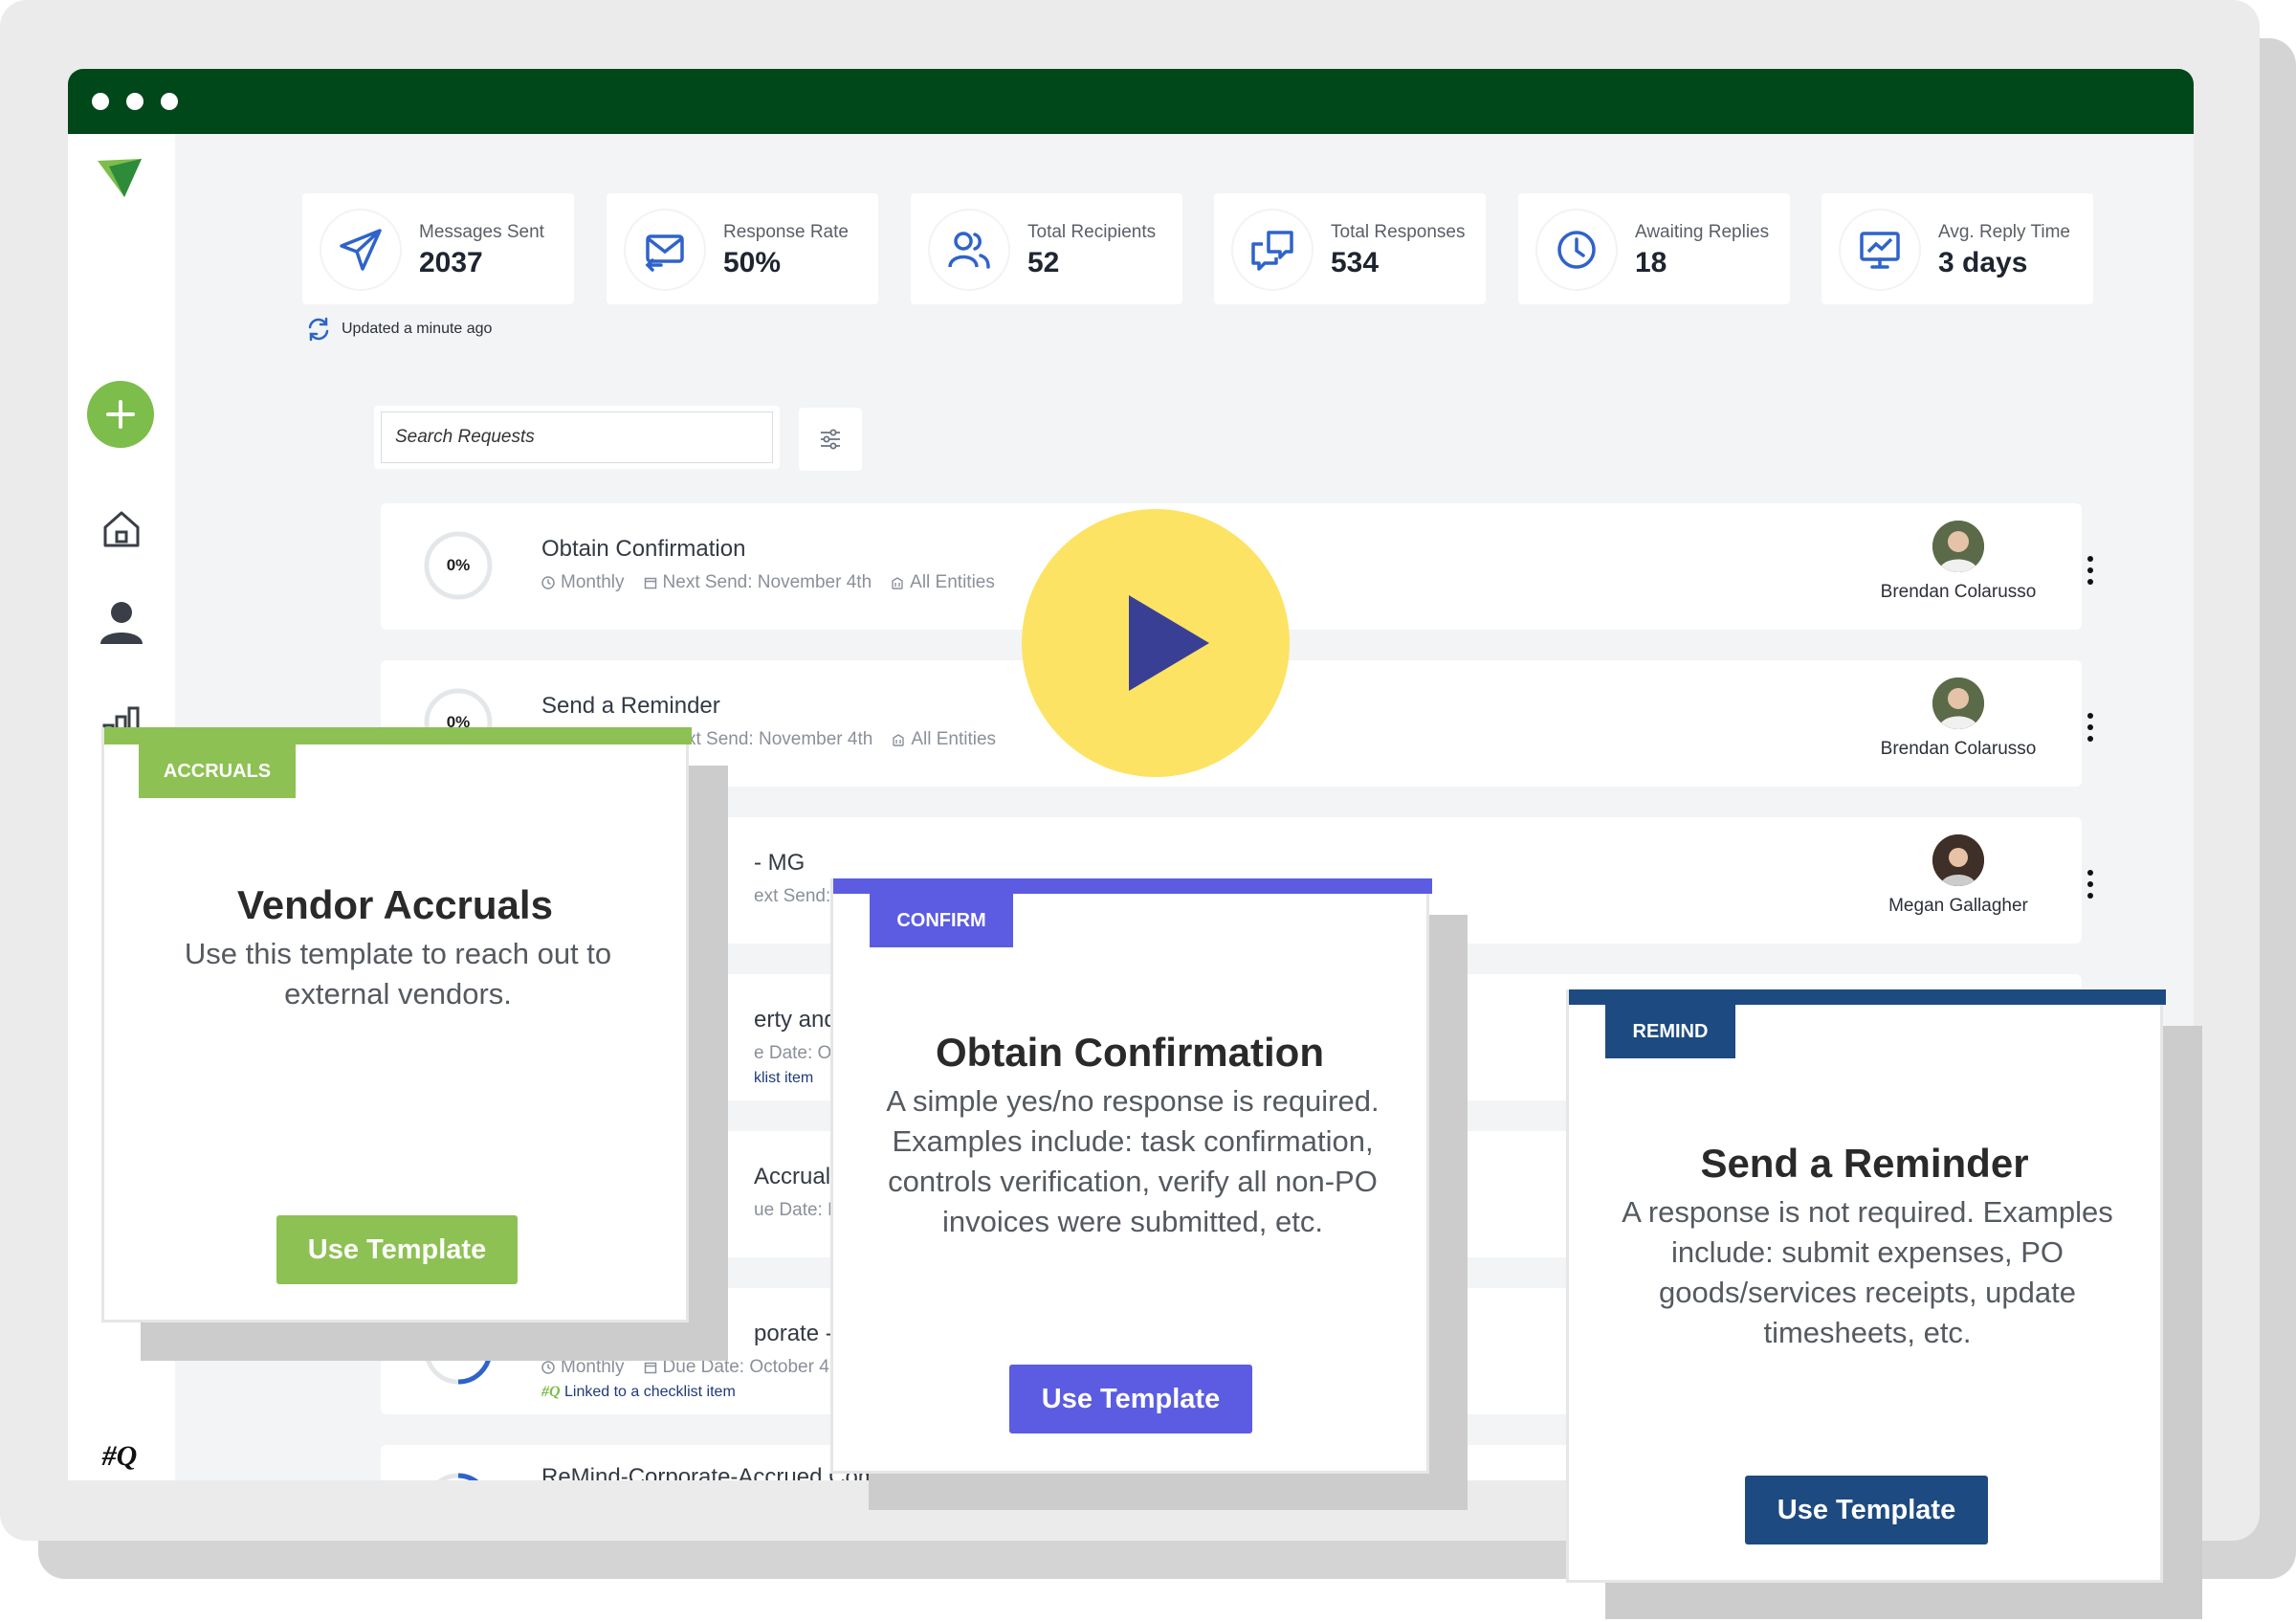 This screenshot has width=2296, height=1622. Describe the element at coordinates (593, 582) in the screenshot. I see `request-frequency: Monthly` at that location.